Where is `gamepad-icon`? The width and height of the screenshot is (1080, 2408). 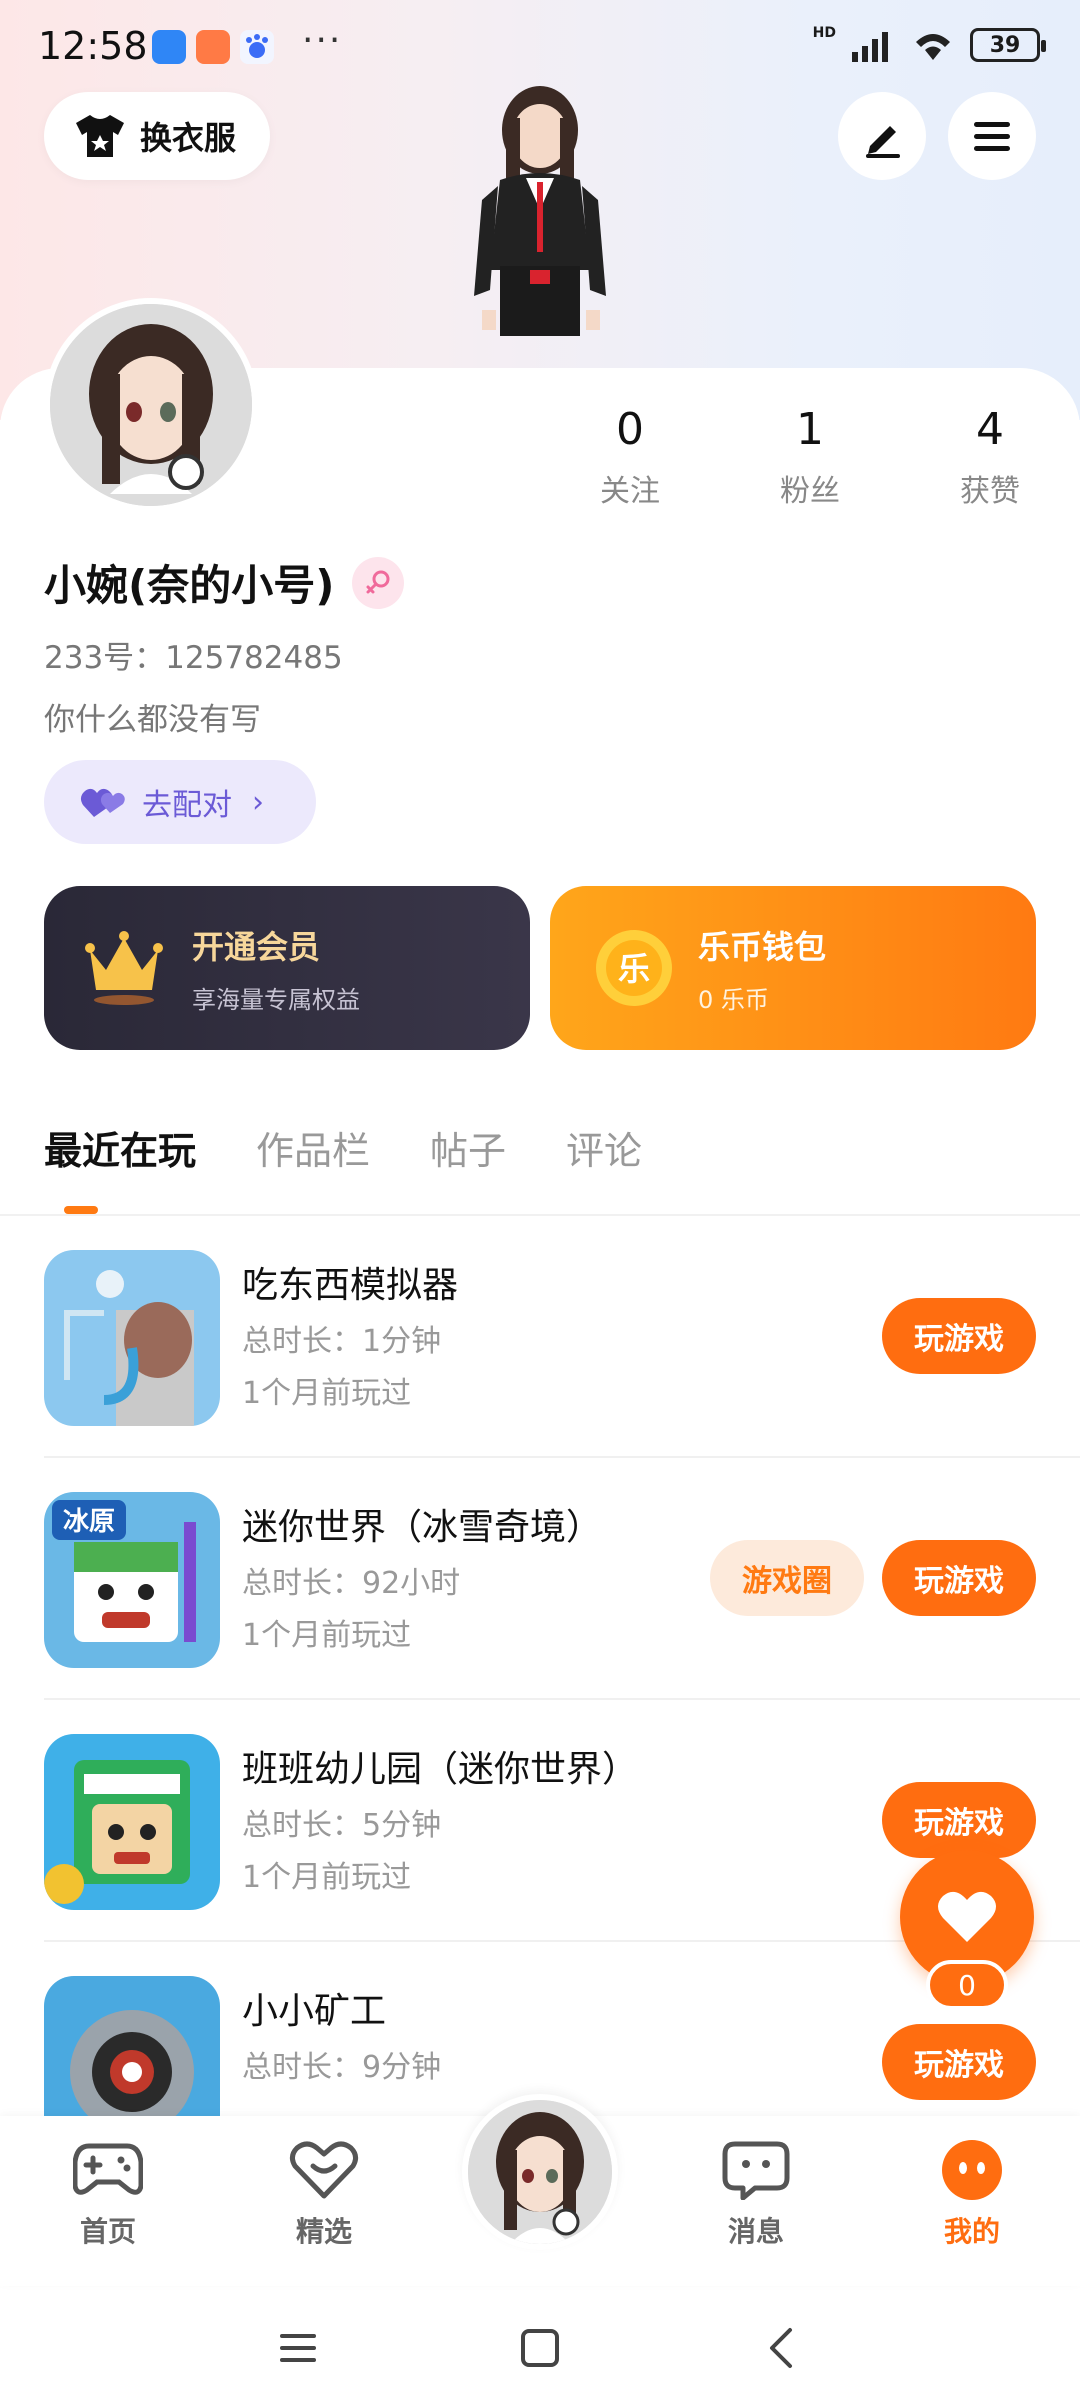 gamepad-icon is located at coordinates (108, 2169).